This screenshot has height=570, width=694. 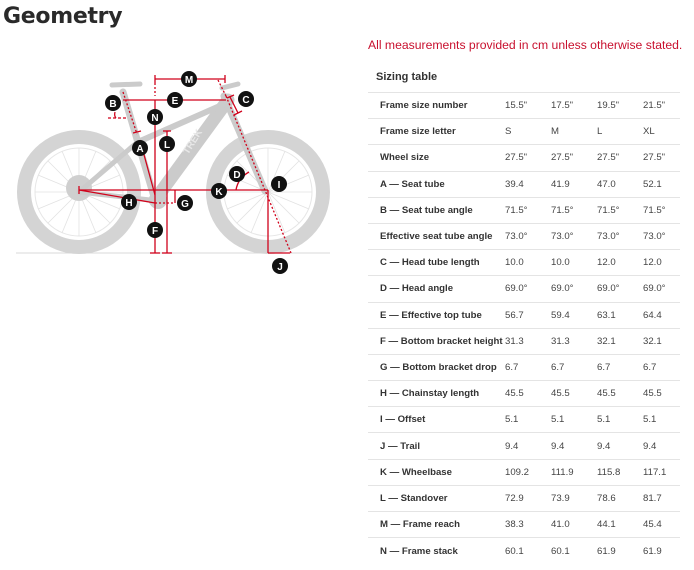 I want to click on cell-value: 44.1, so click(x=606, y=525).